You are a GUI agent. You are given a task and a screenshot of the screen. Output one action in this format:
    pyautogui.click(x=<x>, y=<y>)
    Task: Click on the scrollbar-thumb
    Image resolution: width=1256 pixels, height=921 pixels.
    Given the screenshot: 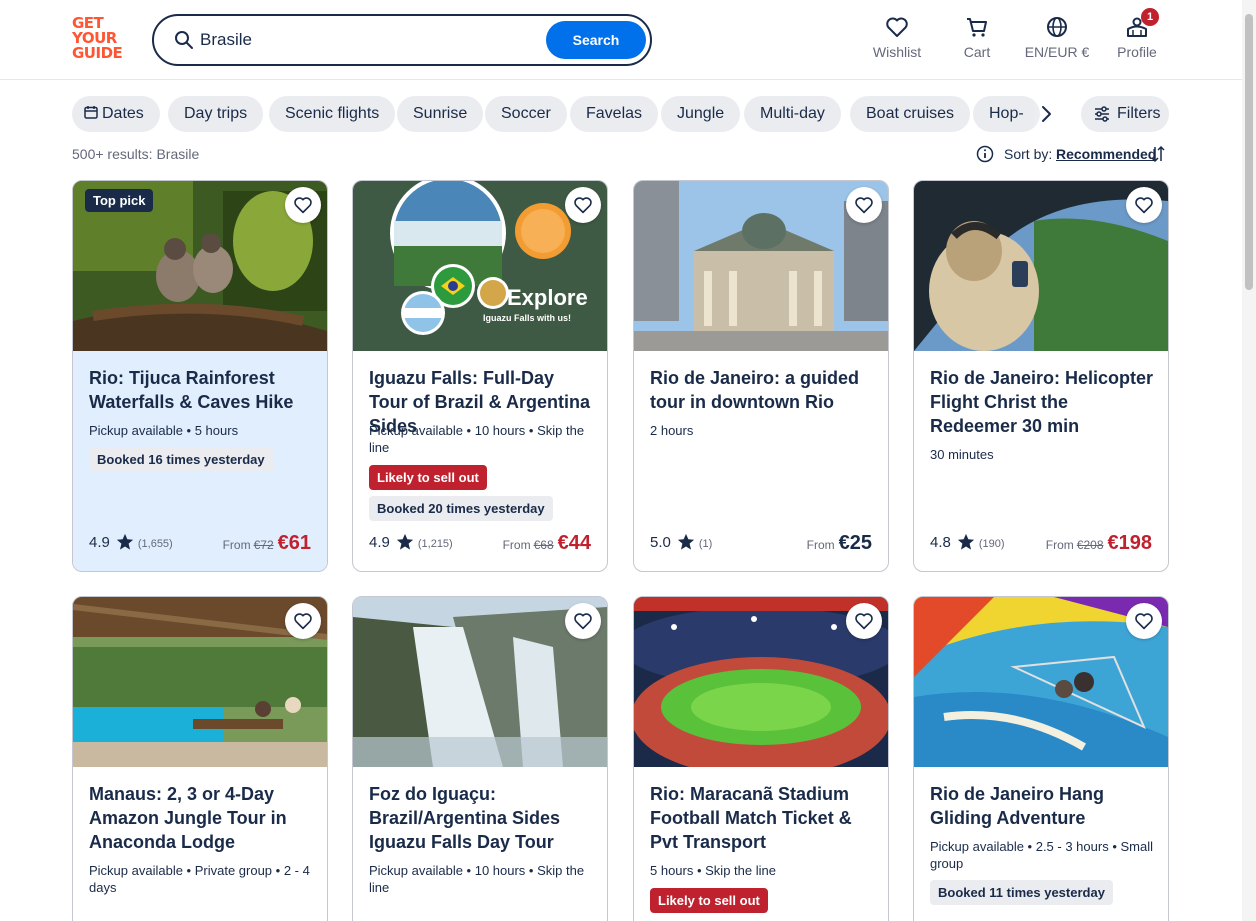 What is the action you would take?
    pyautogui.click(x=1249, y=152)
    